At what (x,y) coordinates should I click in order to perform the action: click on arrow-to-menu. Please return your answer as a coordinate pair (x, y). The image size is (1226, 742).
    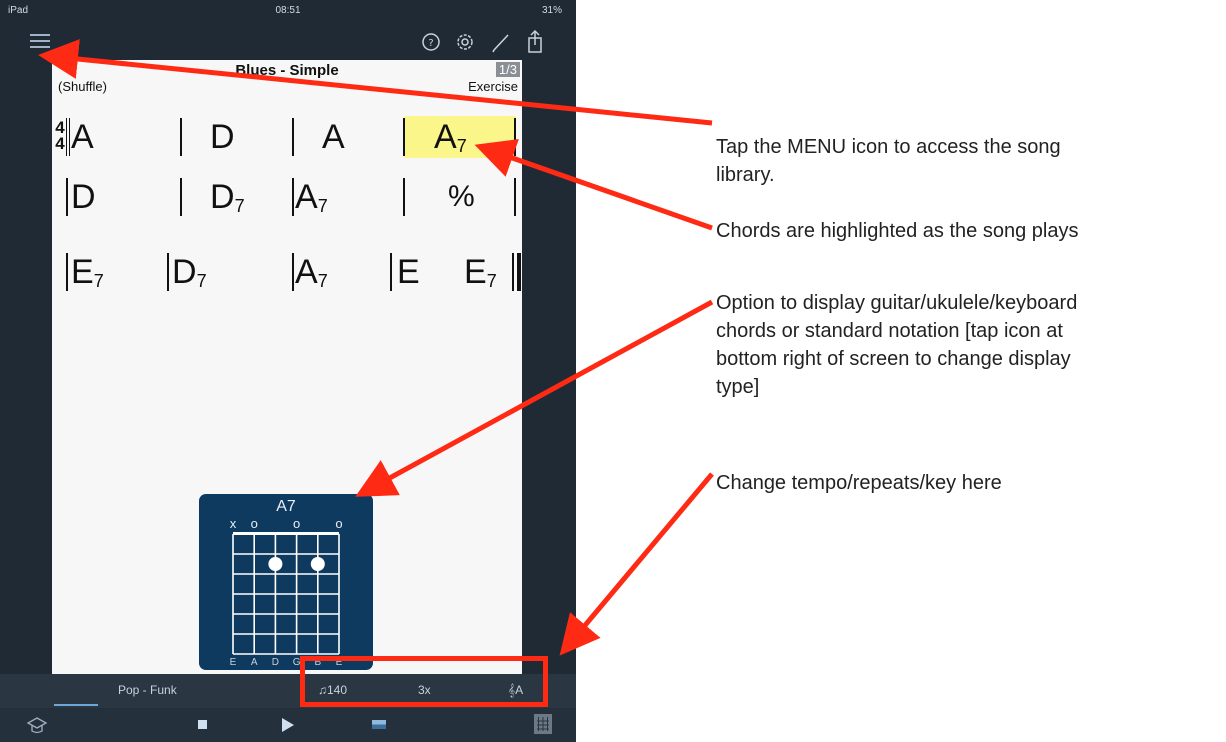
    Looking at the image, I should click on (375, 82).